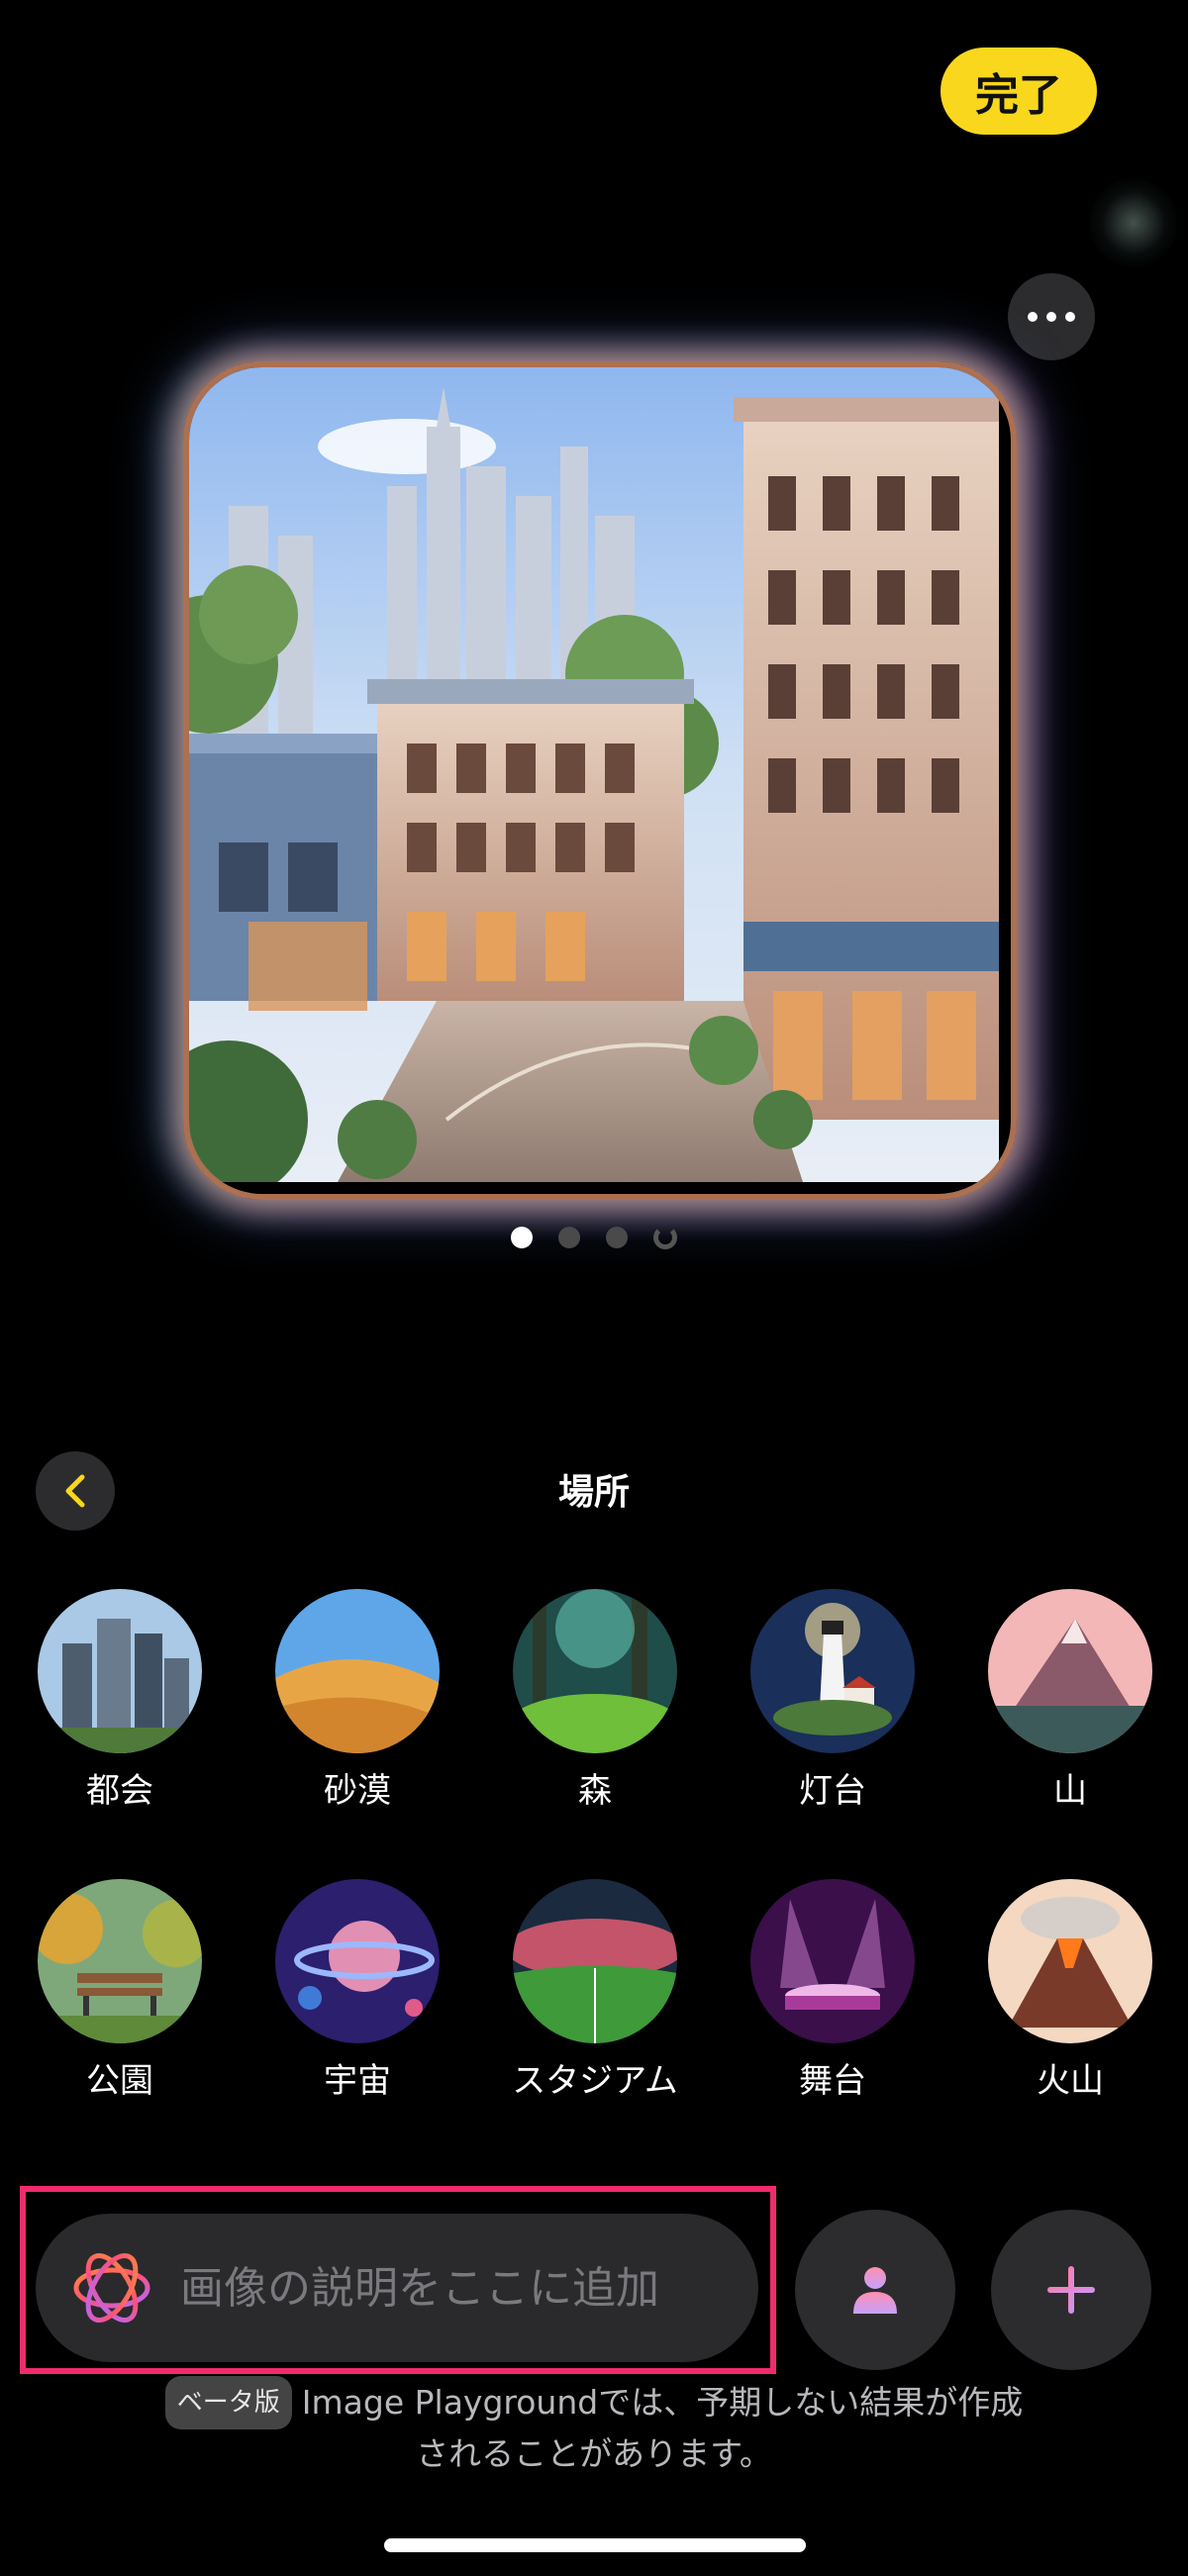 The height and width of the screenshot is (2576, 1188). Describe the element at coordinates (1070, 2081) in the screenshot. I see `place-label: 火山` at that location.